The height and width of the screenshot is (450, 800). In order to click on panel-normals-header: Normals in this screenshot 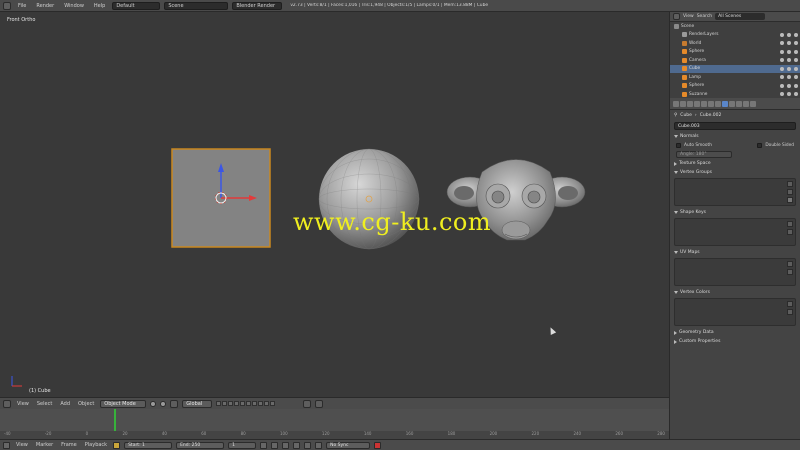, I will do `click(735, 136)`.